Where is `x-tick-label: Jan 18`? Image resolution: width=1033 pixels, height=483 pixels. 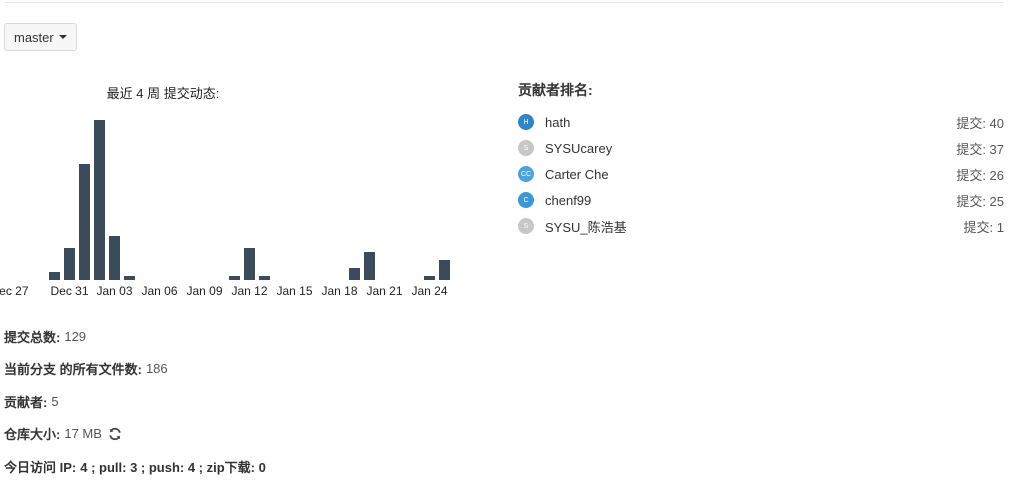 x-tick-label: Jan 18 is located at coordinates (339, 291).